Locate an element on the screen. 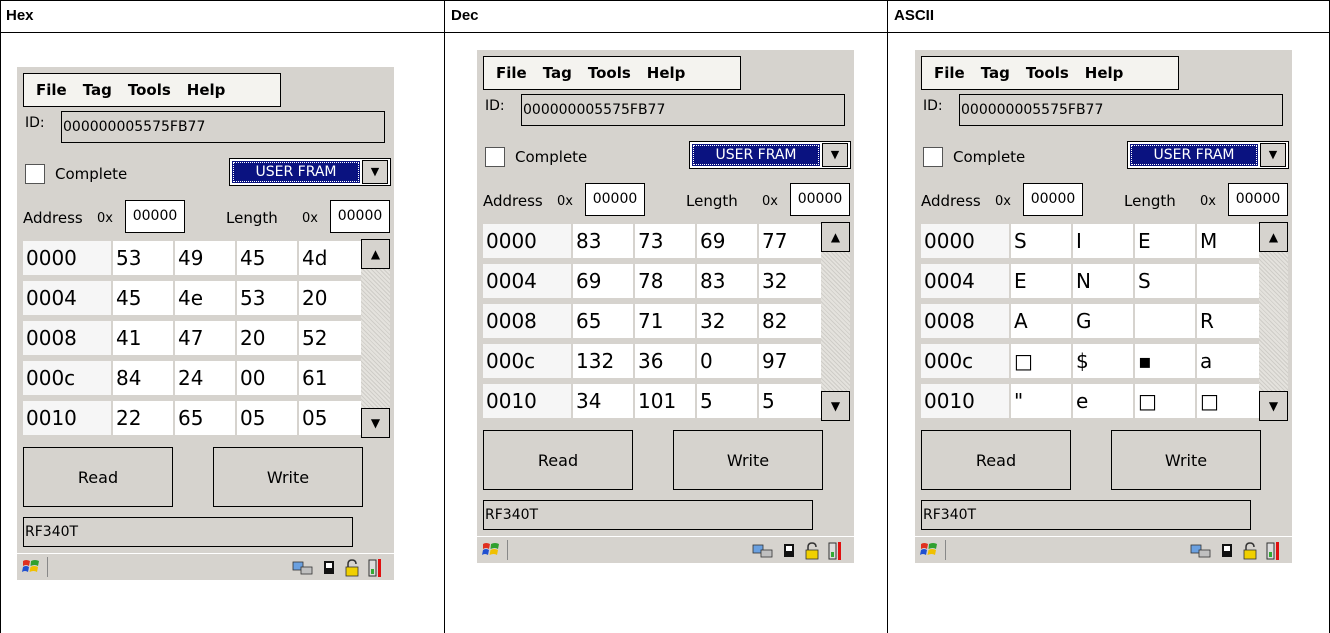 The image size is (1330, 633). data-cell: 65 is located at coordinates (205, 418).